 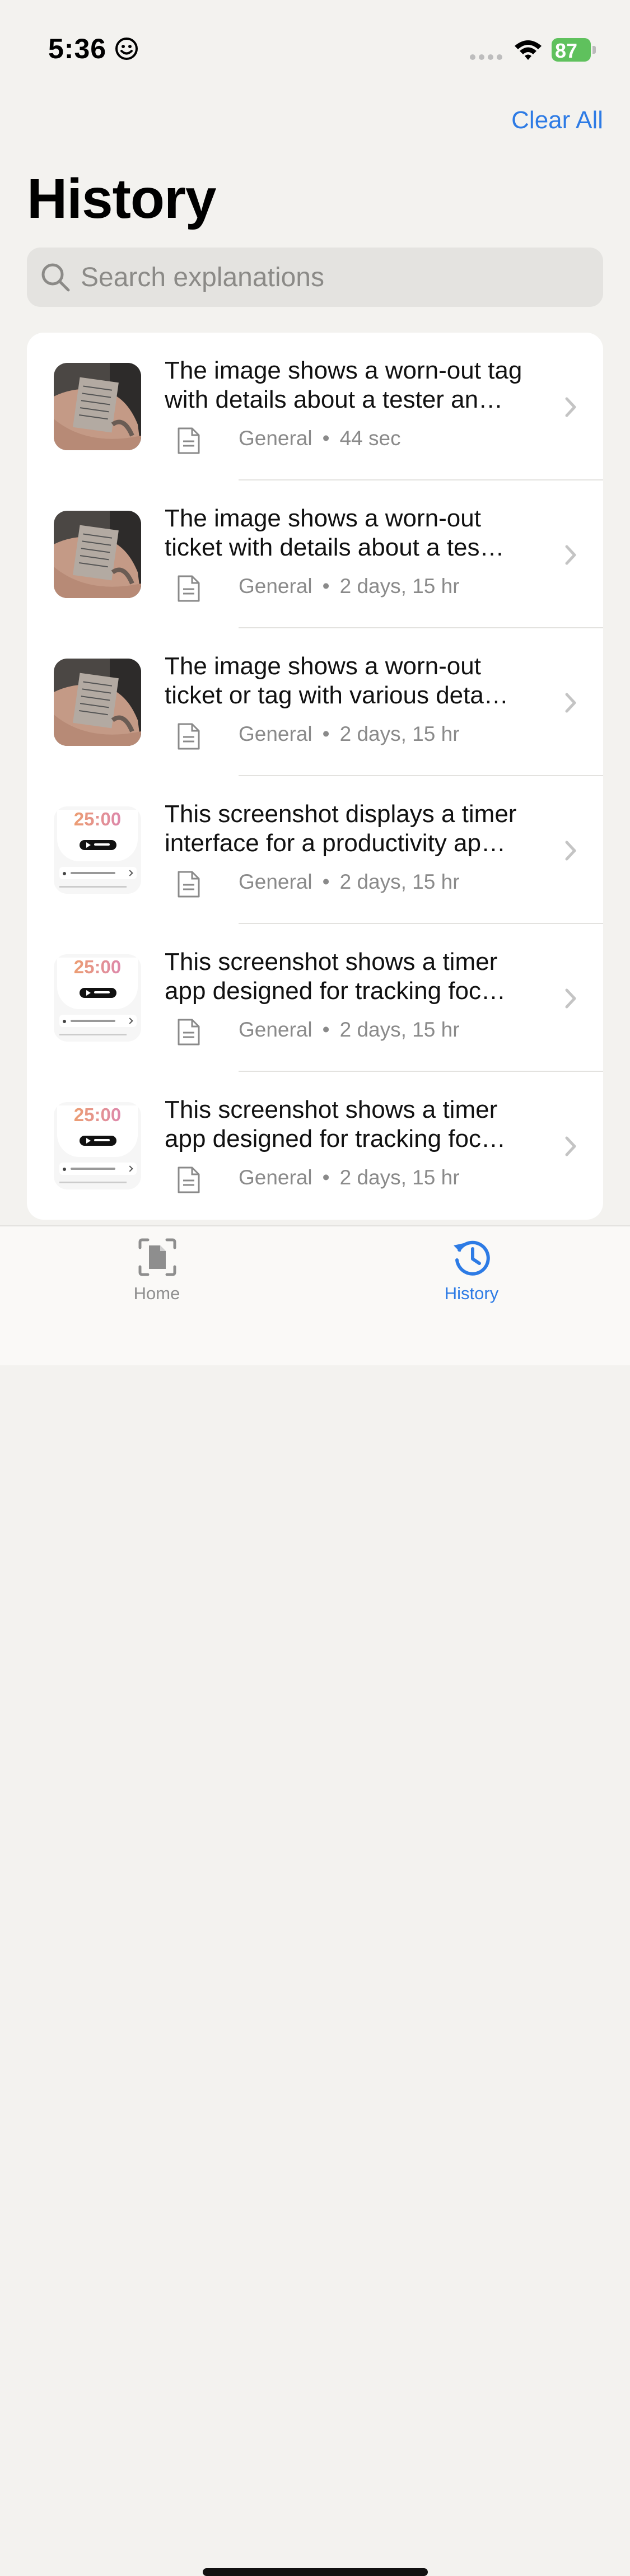 I want to click on home-indicator, so click(x=316, y=2572).